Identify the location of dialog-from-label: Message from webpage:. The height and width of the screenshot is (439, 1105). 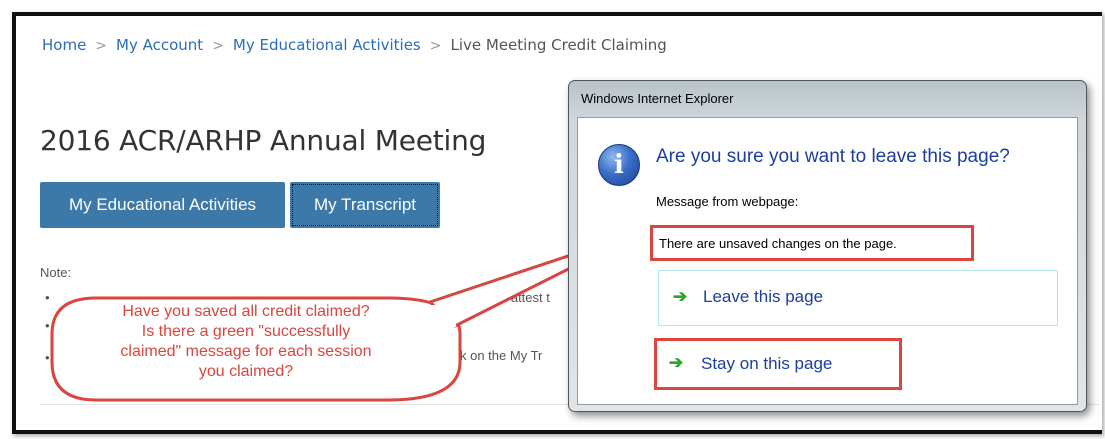
(727, 201).